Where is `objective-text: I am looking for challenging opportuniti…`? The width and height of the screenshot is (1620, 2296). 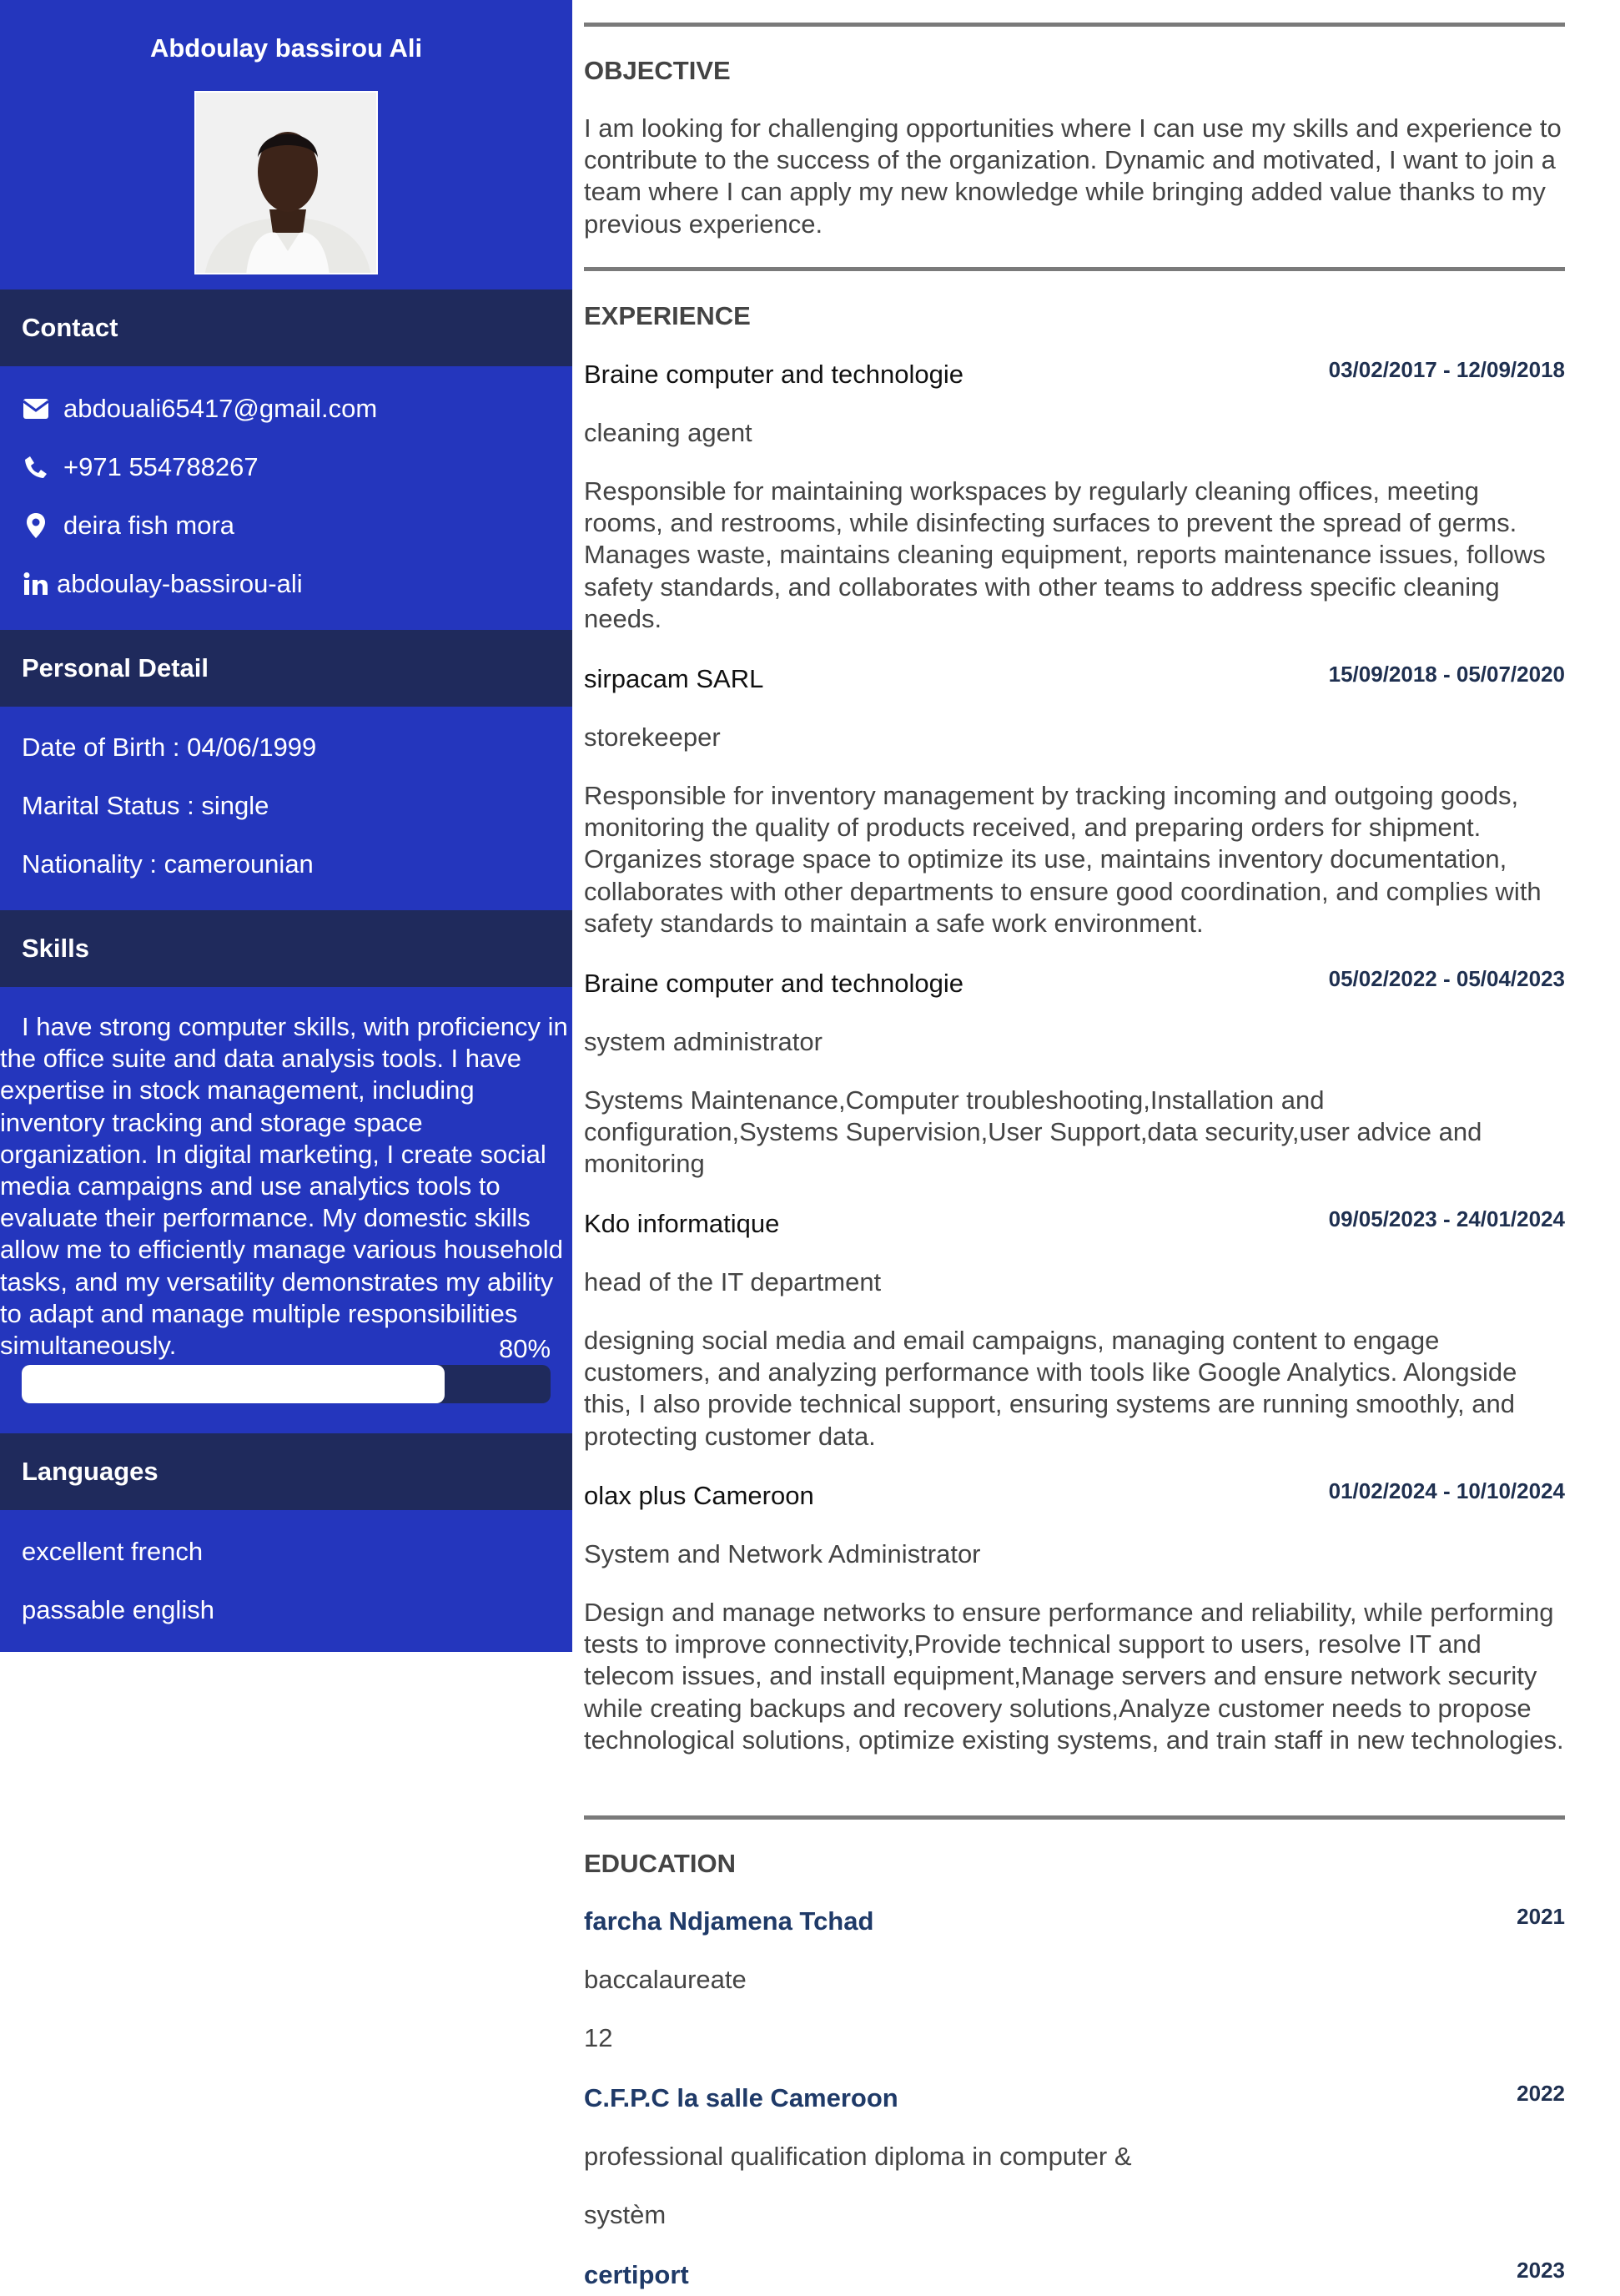
objective-text: I am looking for challenging opportuniti… is located at coordinates (1073, 176).